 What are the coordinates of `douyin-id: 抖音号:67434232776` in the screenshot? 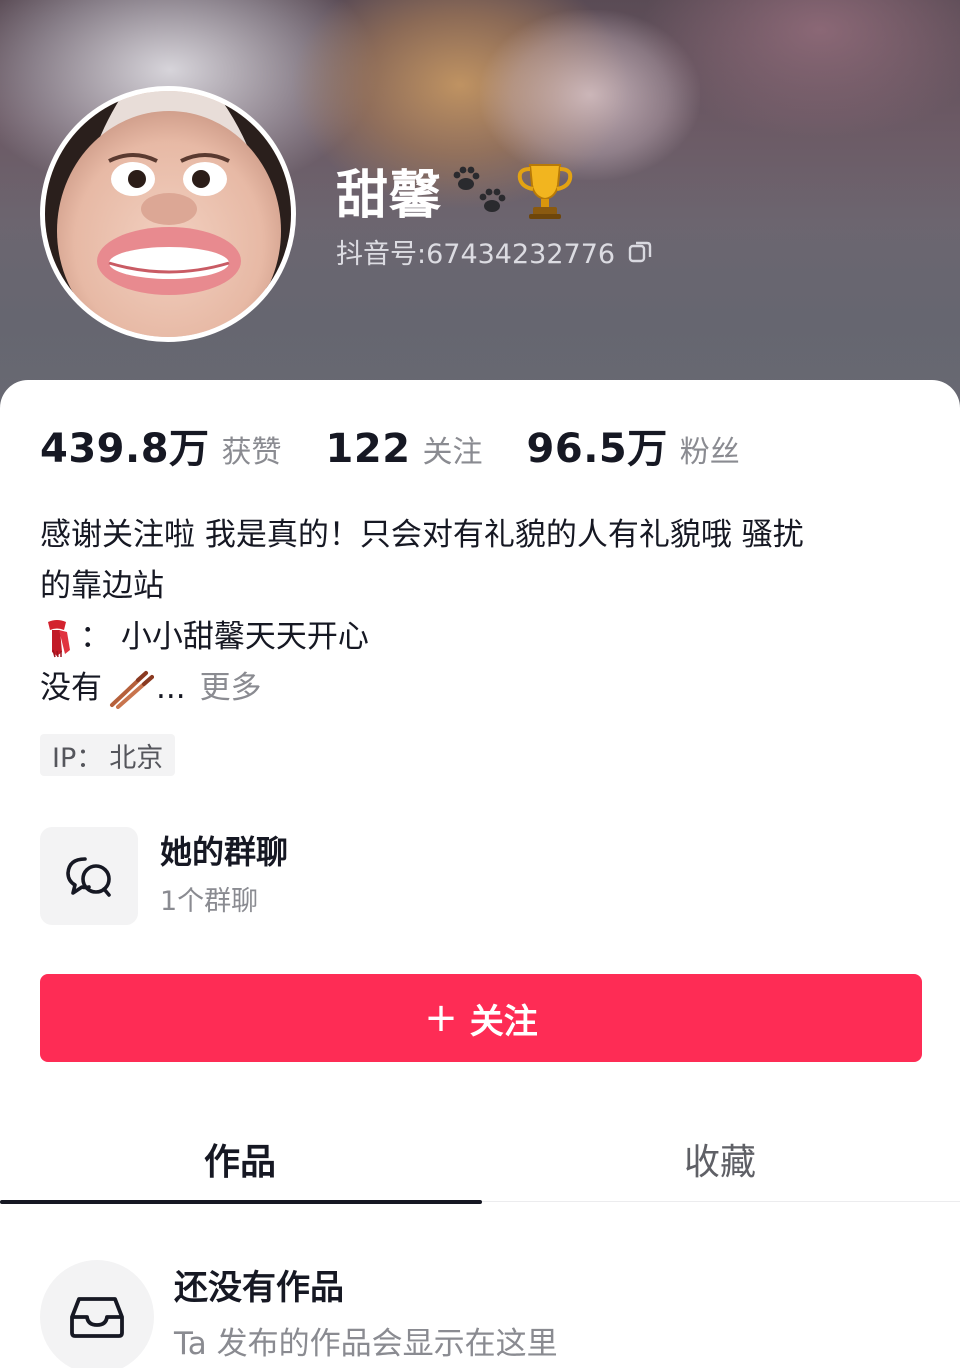 It's located at (494, 251).